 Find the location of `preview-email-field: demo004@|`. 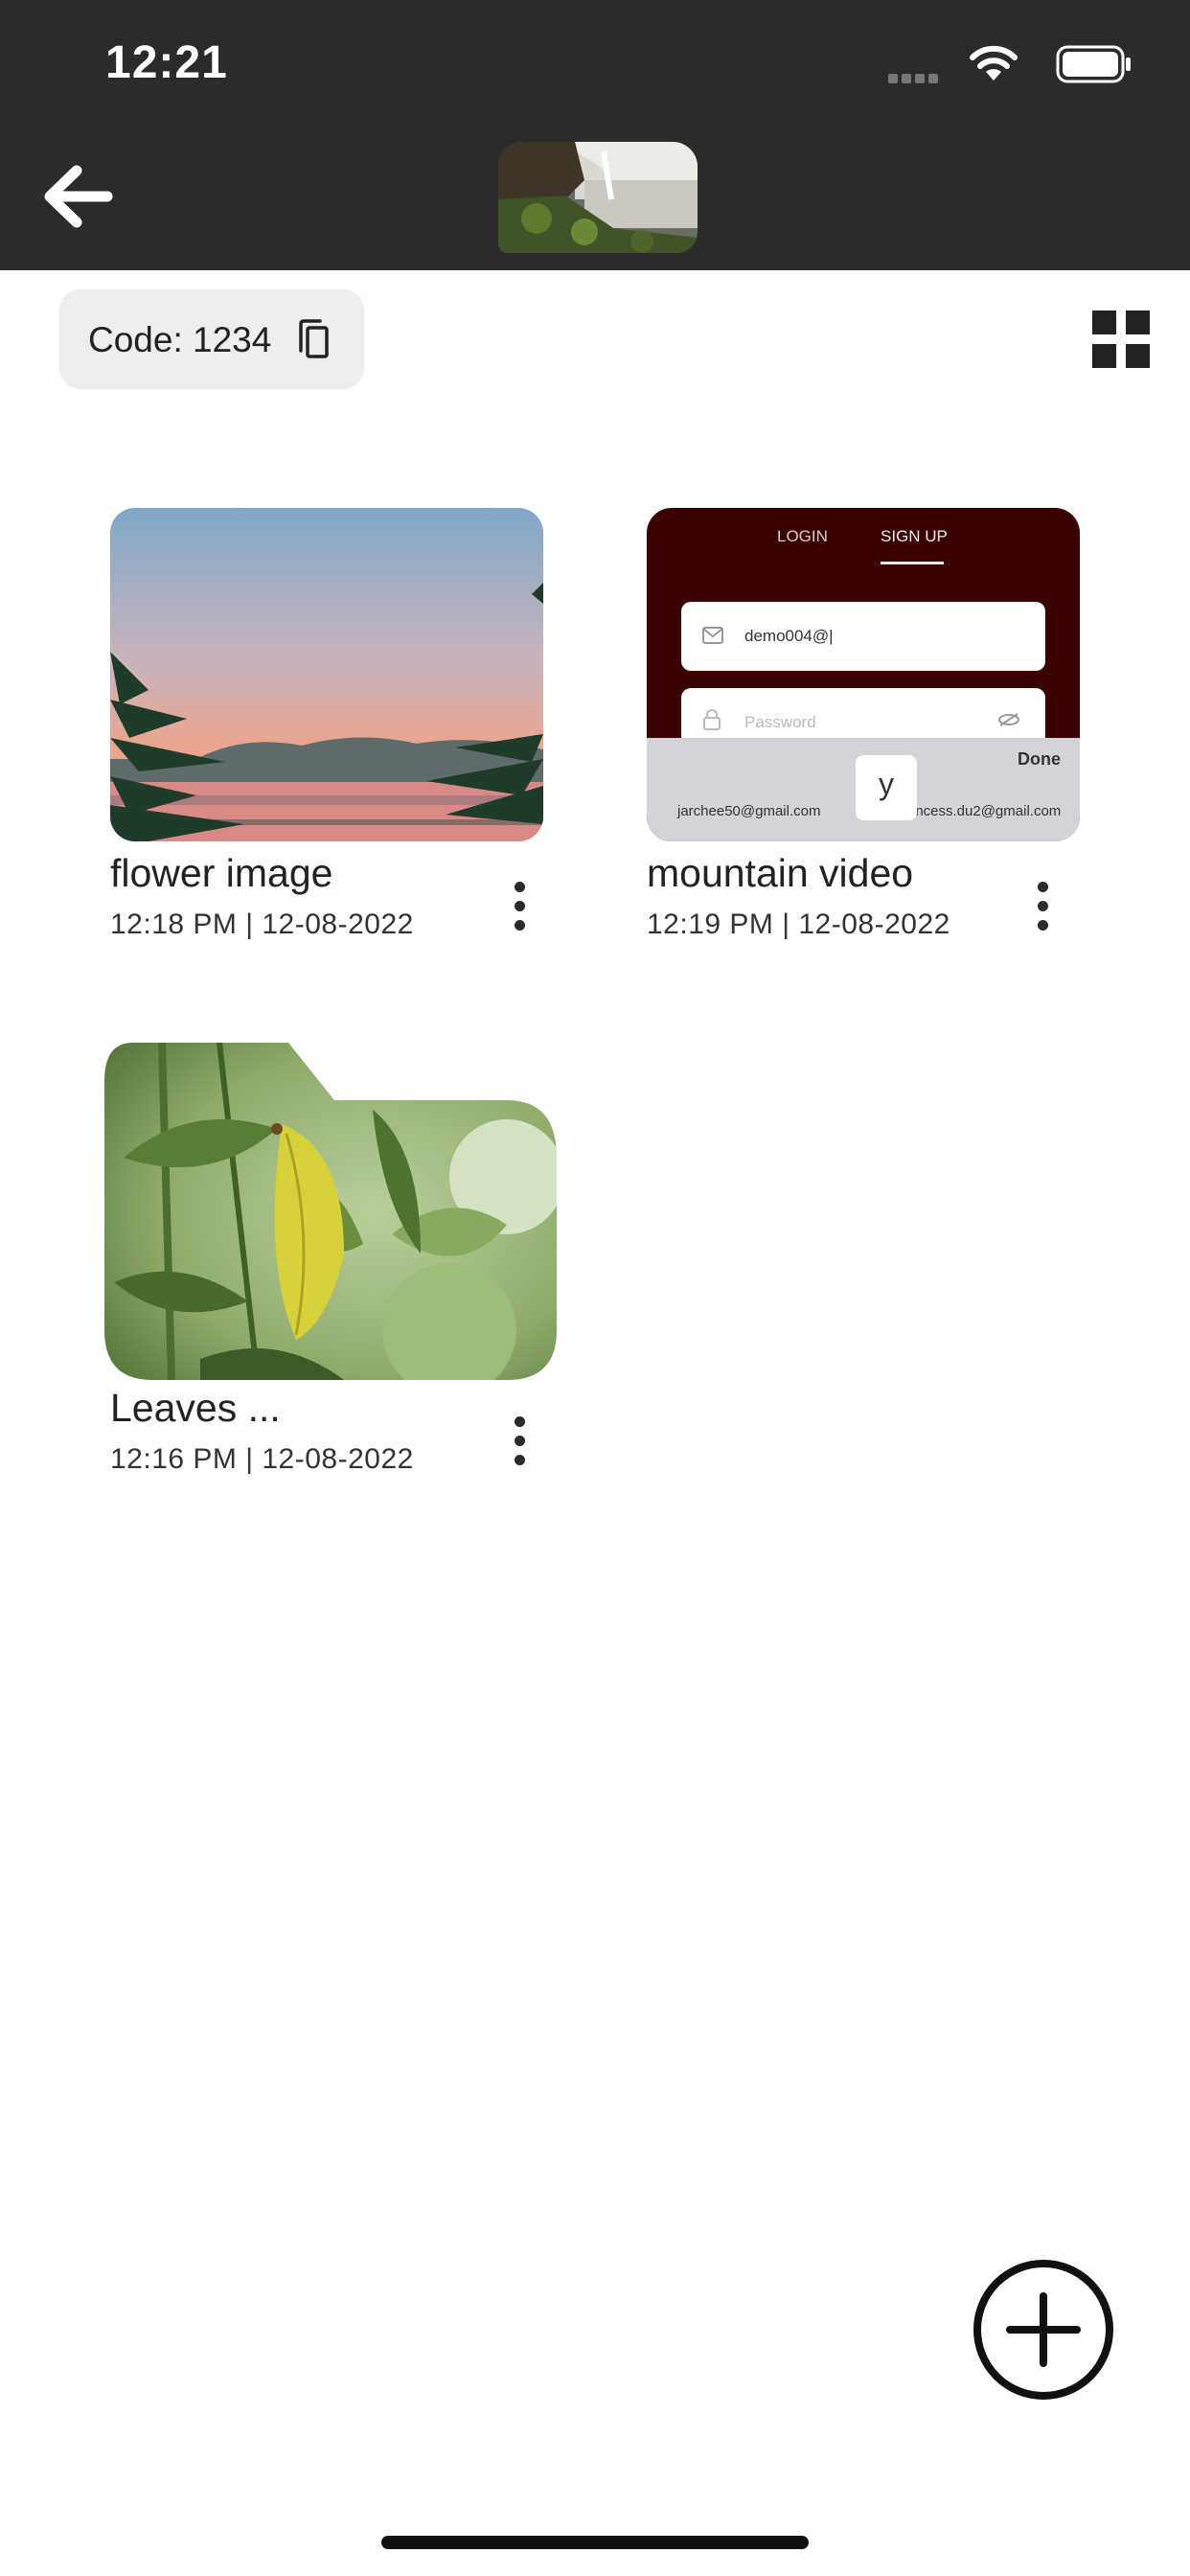

preview-email-field: demo004@| is located at coordinates (863, 636).